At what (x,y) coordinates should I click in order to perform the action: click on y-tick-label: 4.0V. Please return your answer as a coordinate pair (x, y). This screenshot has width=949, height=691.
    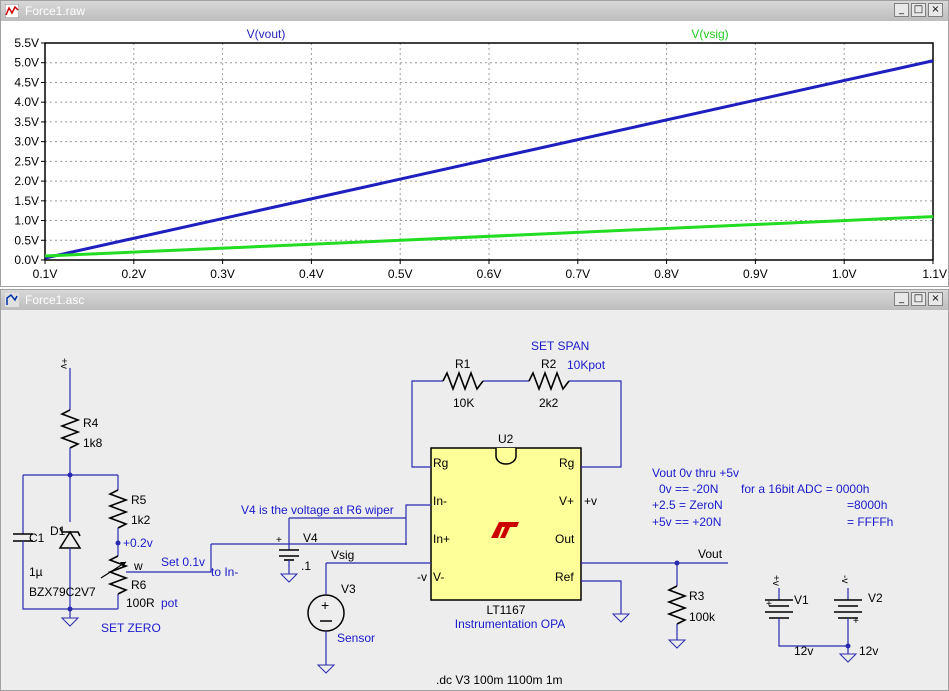
    Looking at the image, I should click on (26, 102).